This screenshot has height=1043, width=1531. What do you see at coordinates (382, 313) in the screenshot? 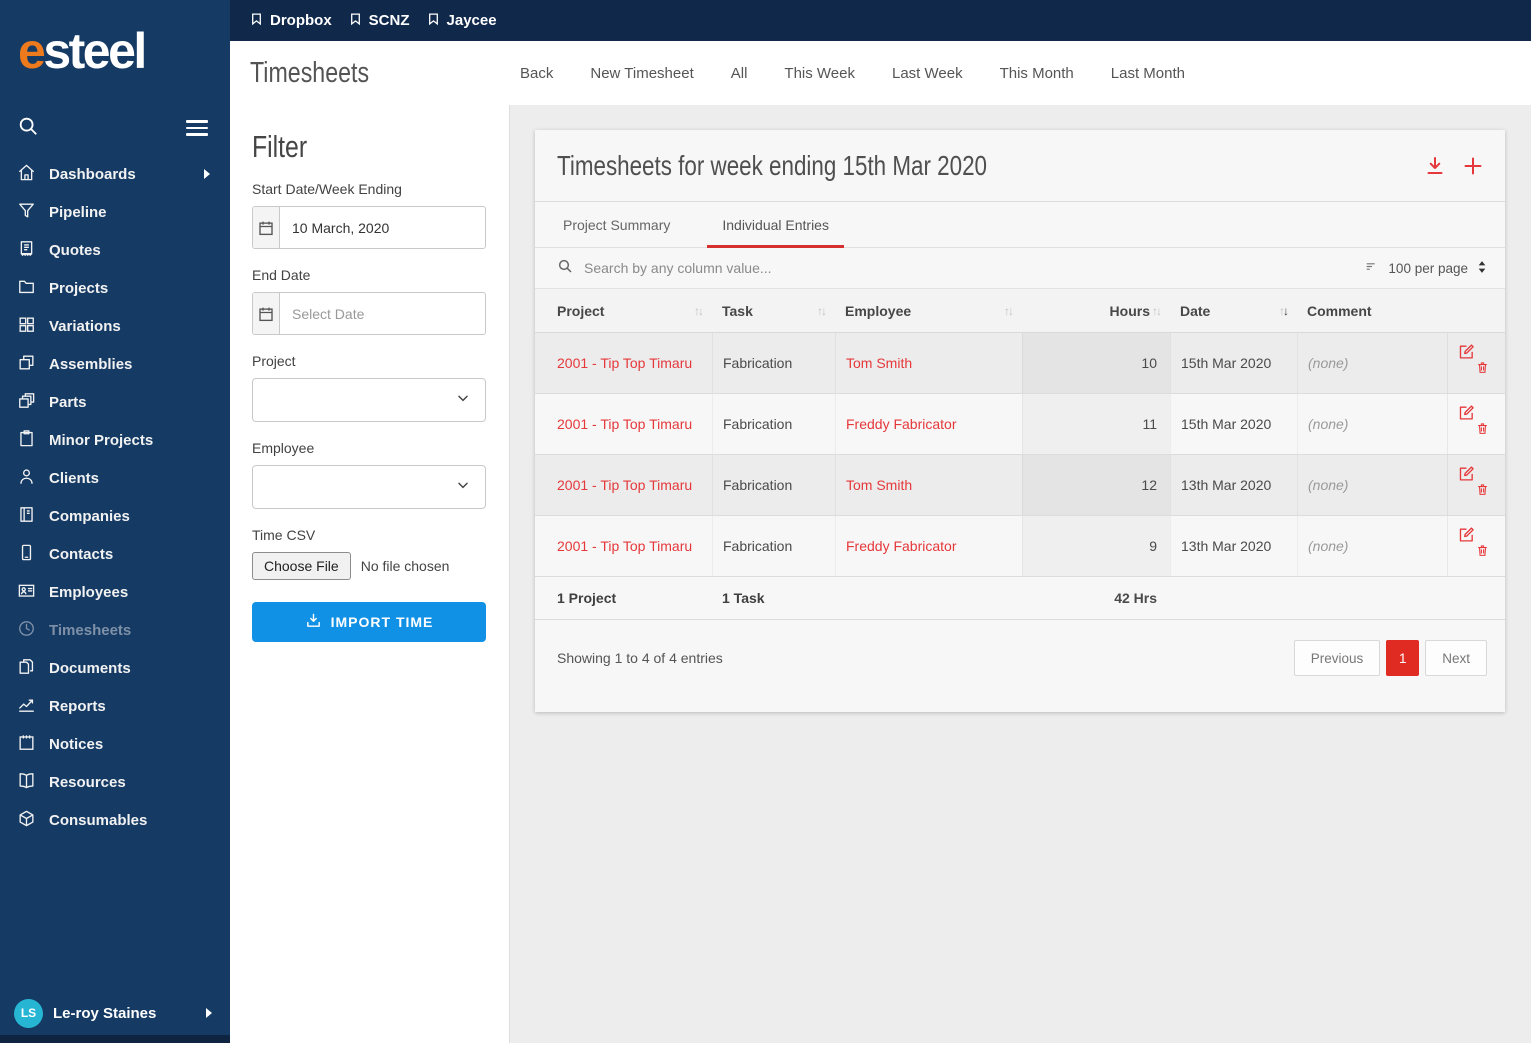
I see `end-date-input` at bounding box center [382, 313].